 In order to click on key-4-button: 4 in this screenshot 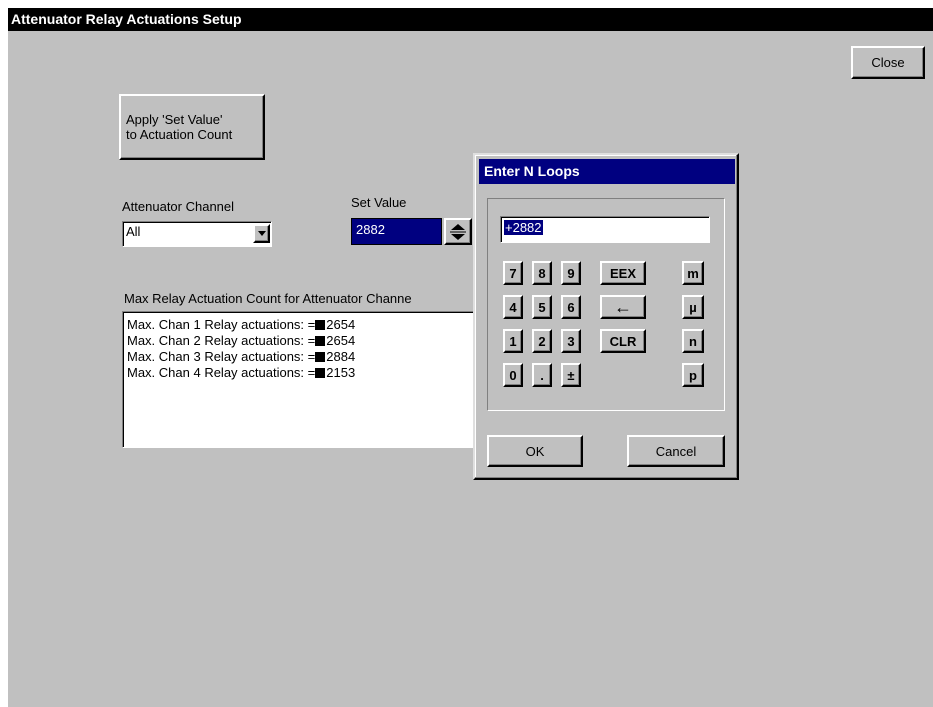, I will do `click(513, 307)`.